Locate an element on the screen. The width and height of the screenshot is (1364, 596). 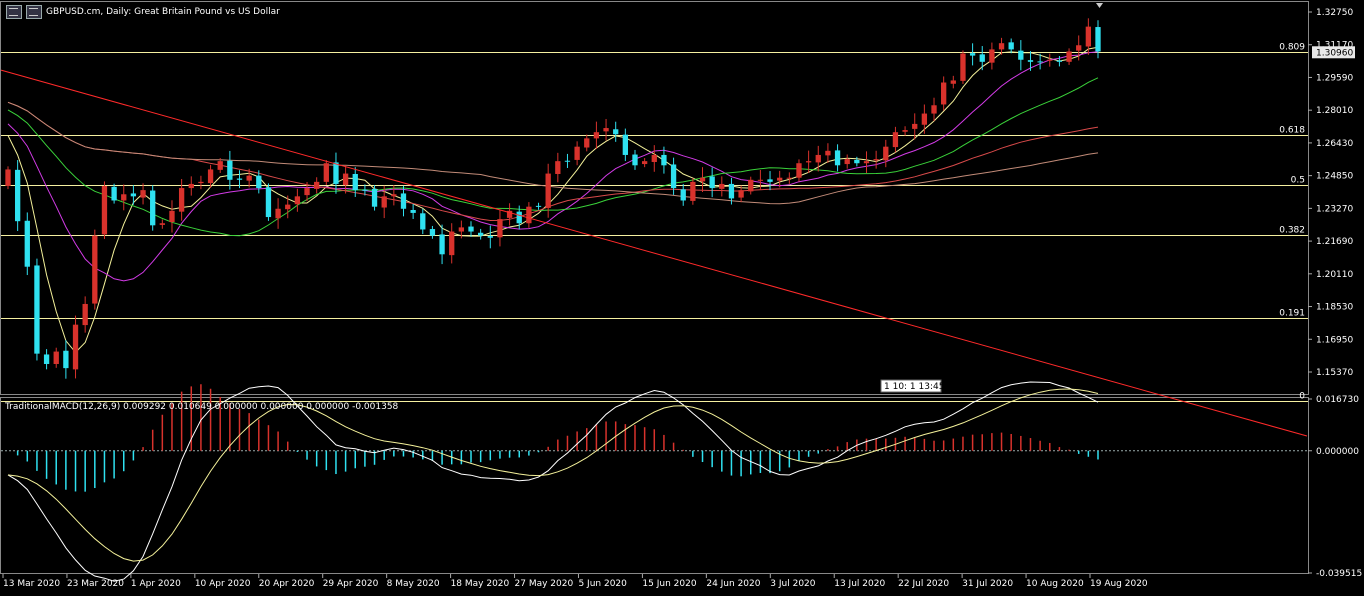
price-label: 1.15370 is located at coordinates (1334, 373).